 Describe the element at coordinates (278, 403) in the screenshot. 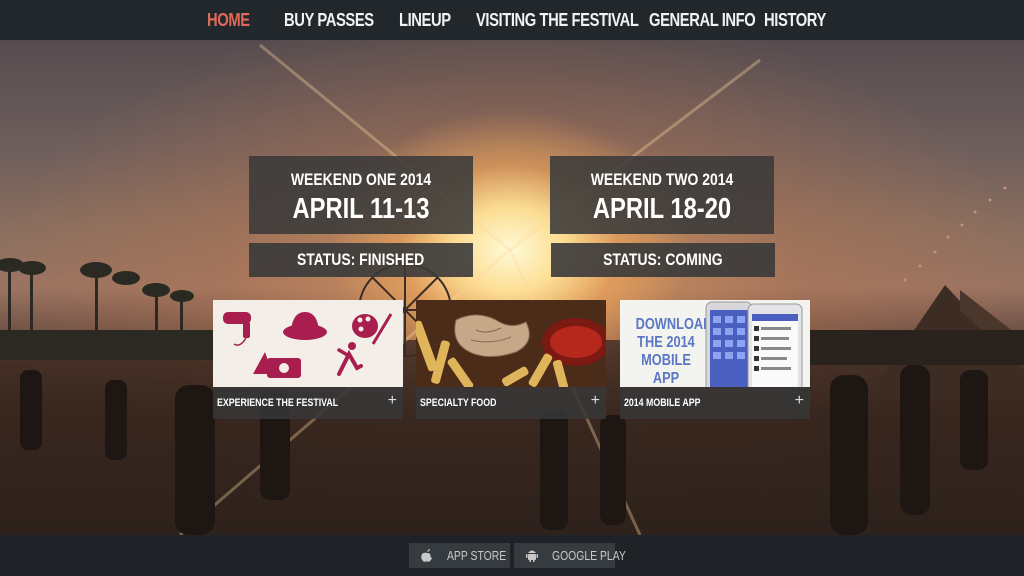

I see `experience-festival-caption: EXPERIENCE THE FESTIVAL` at that location.